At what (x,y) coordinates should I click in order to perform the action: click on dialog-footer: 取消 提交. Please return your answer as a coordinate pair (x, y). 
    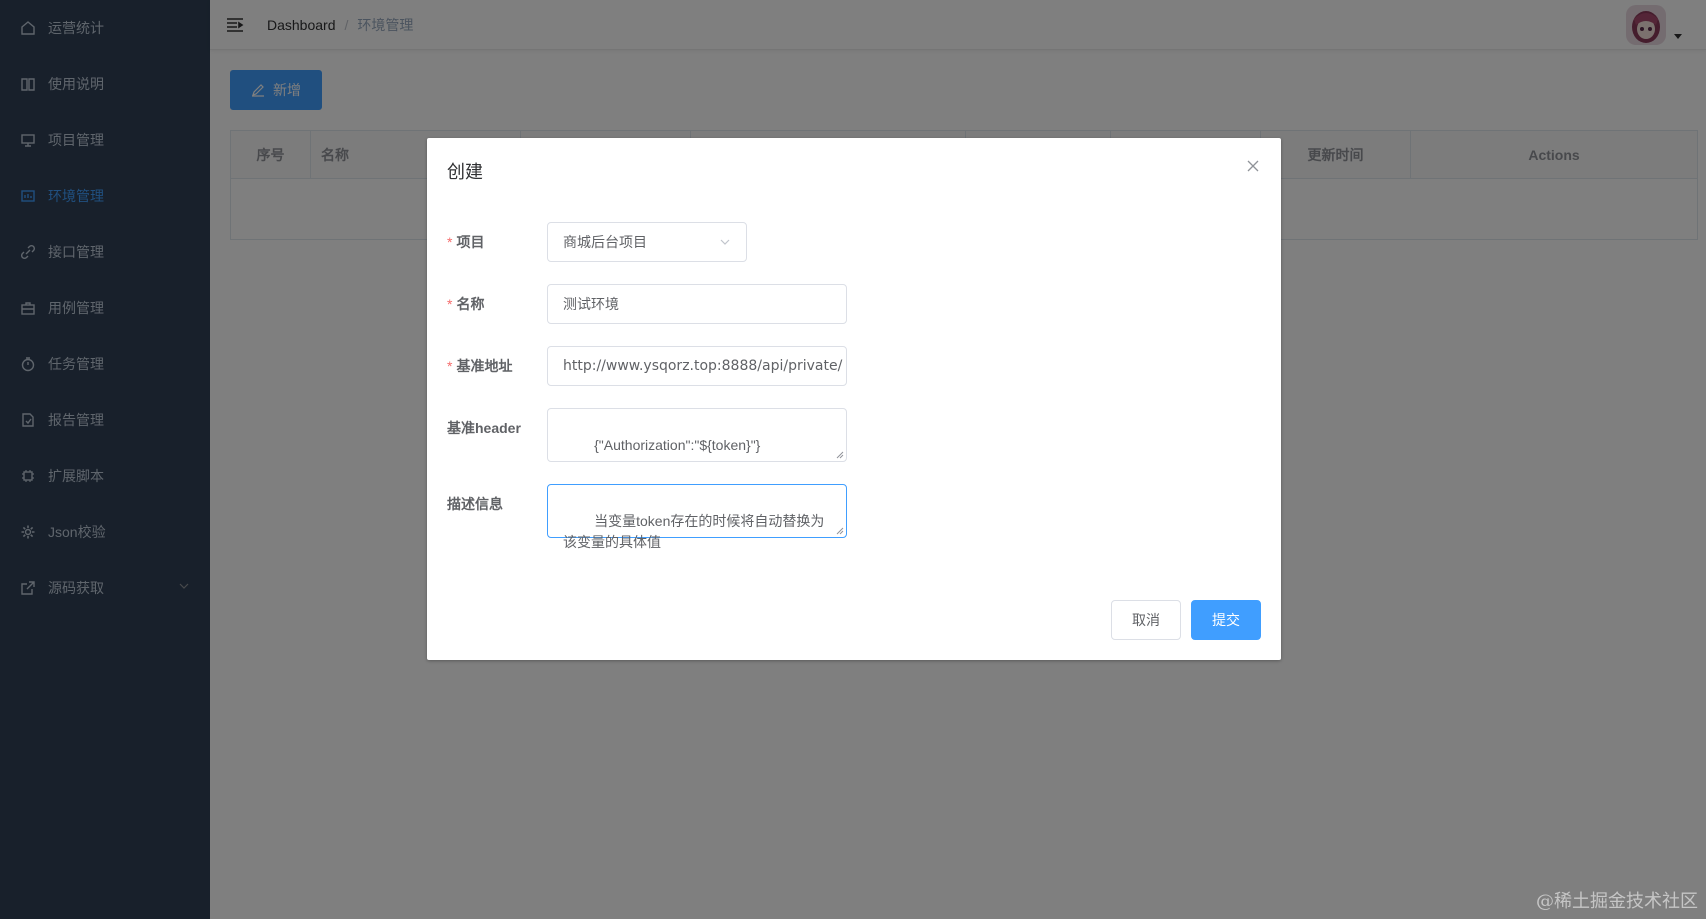
    Looking at the image, I should click on (1181, 620).